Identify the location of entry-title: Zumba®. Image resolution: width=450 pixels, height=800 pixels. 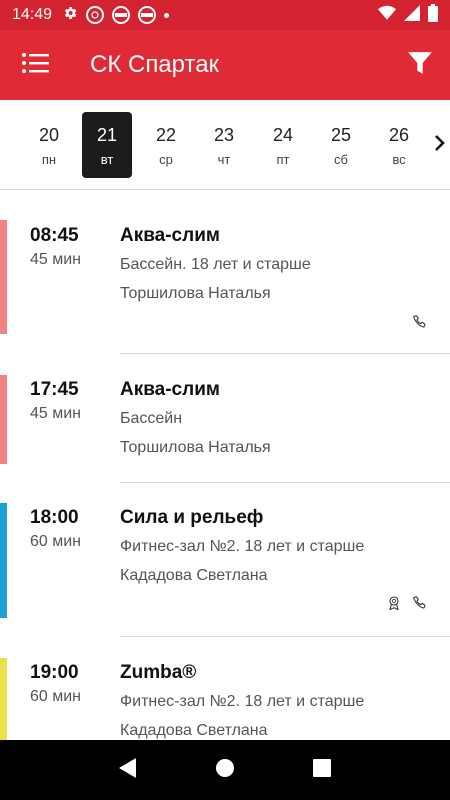
(158, 672).